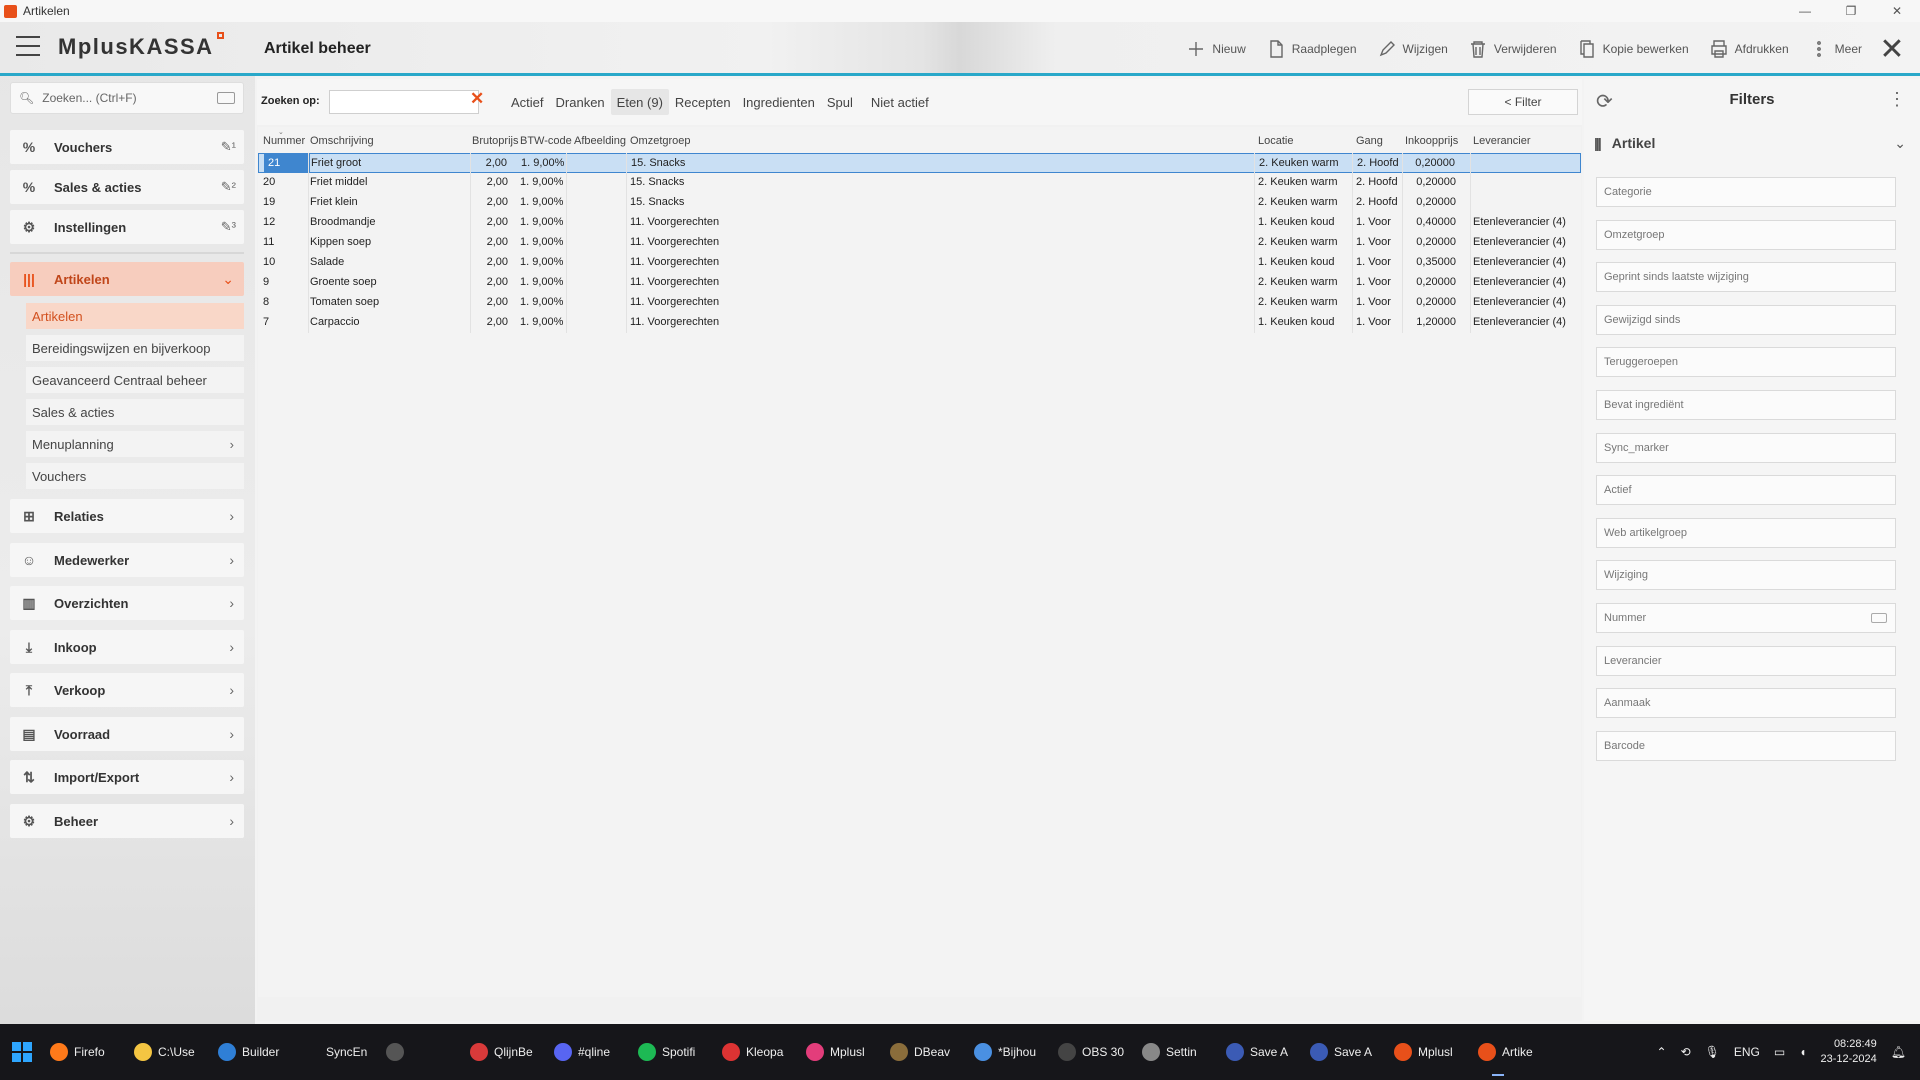 Image resolution: width=1920 pixels, height=1080 pixels. I want to click on sidebar-item-vouchers: % Vouchers ✎¹, so click(127, 147).